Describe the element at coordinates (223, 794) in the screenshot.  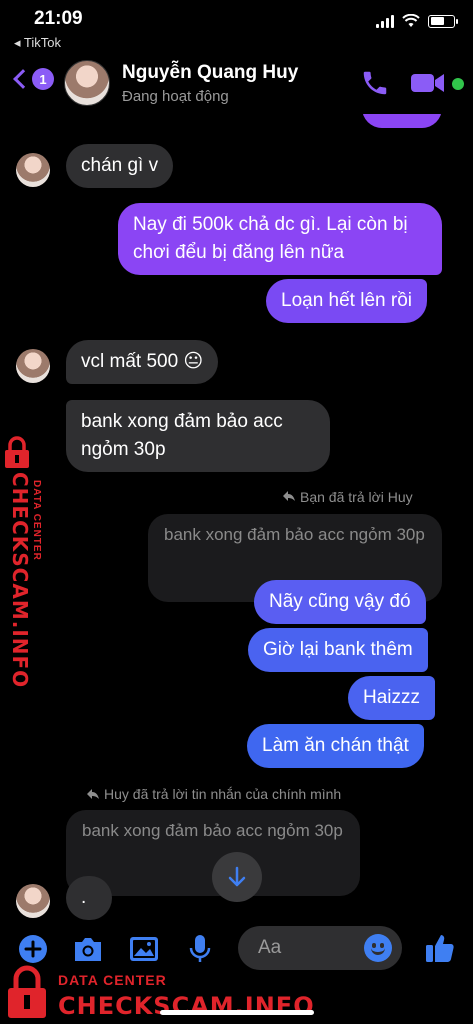
I see `reply-note: Huy đã trả lời tin nhắn của chính mình` at that location.